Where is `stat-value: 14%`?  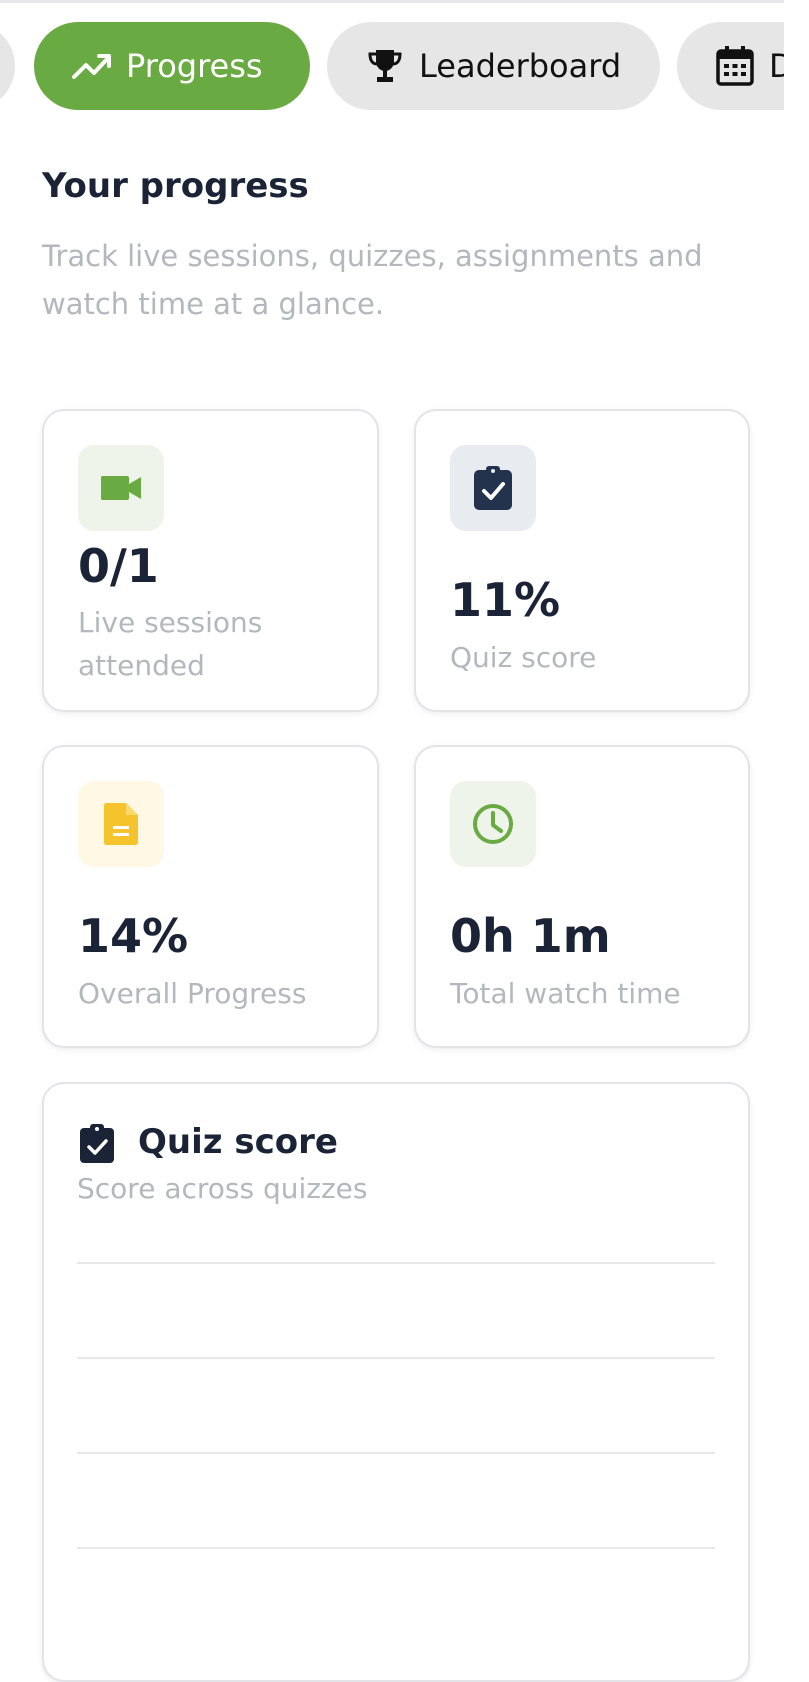 stat-value: 14% is located at coordinates (133, 936).